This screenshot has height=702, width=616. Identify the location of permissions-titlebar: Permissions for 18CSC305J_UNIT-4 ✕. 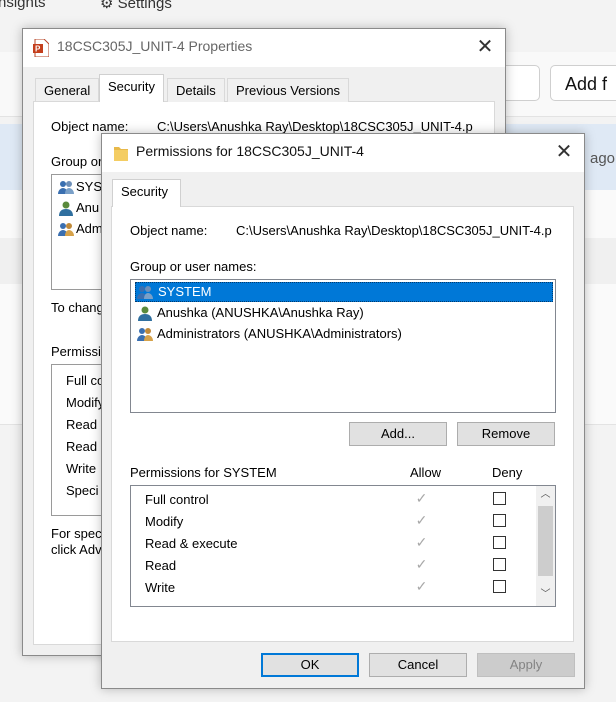
(343, 153).